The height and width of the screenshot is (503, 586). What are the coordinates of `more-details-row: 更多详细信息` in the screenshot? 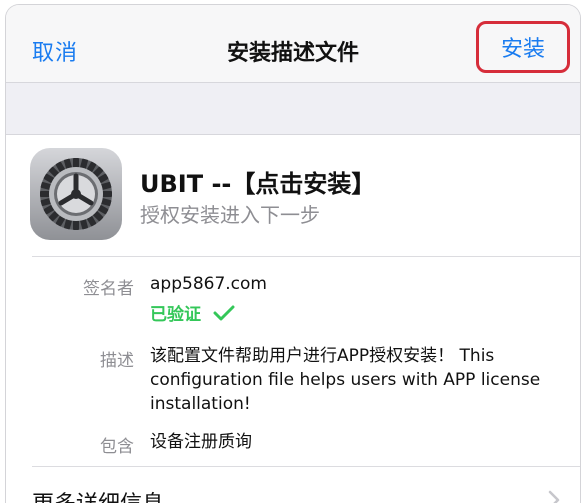 It's located at (98, 494).